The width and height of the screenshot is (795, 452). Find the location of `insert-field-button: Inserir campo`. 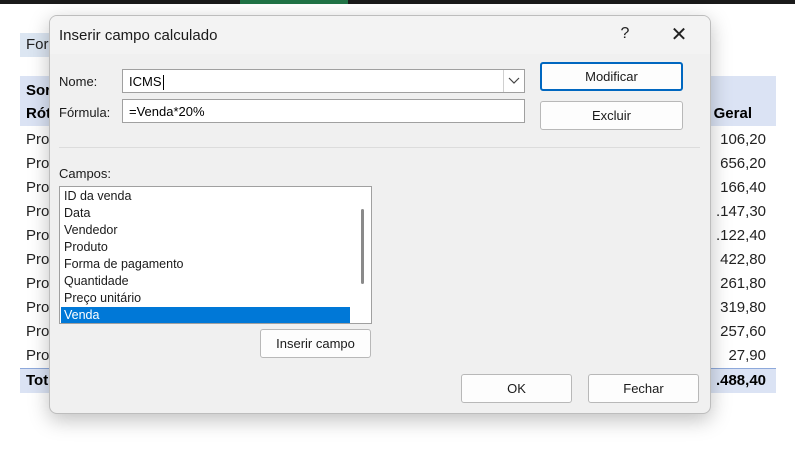

insert-field-button: Inserir campo is located at coordinates (315, 343).